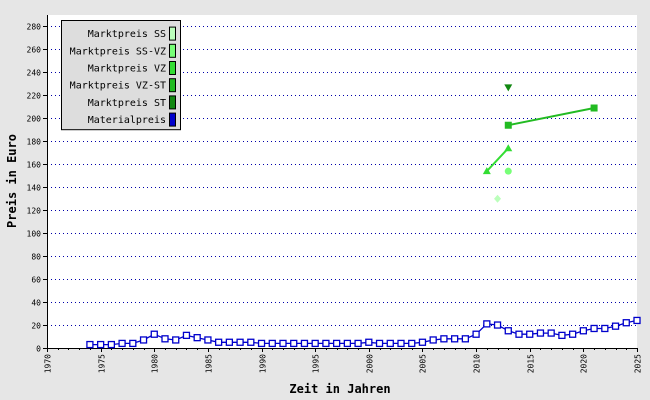  Describe the element at coordinates (36, 257) in the screenshot. I see `y-tick-label: 80` at that location.